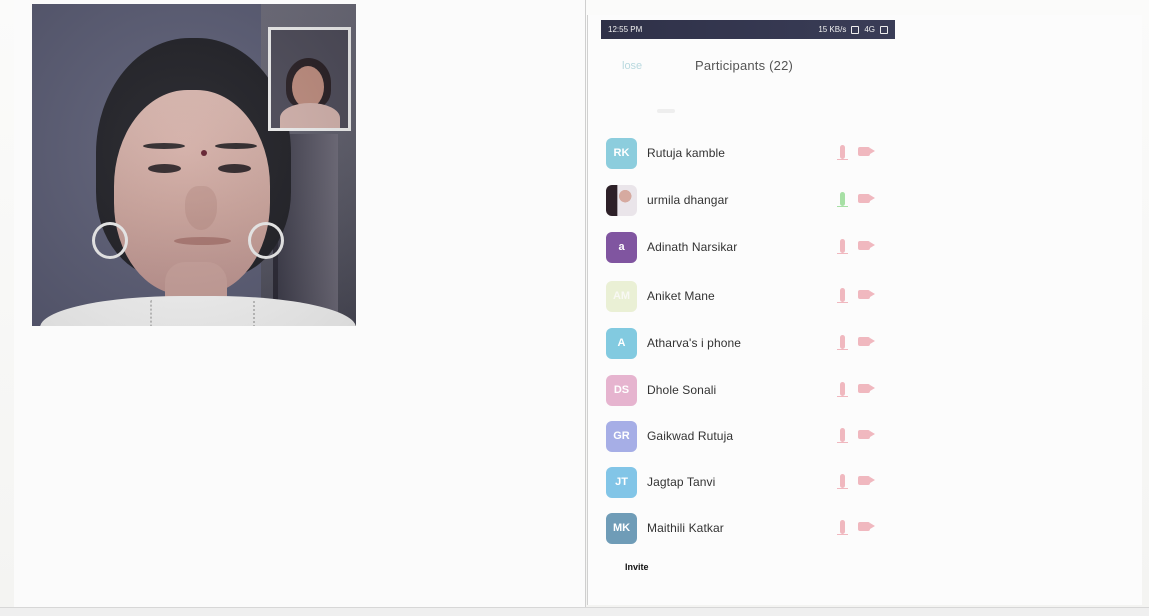 Image resolution: width=1149 pixels, height=616 pixels. Describe the element at coordinates (685, 528) in the screenshot. I see `participant-name: Maithili Katkar` at that location.